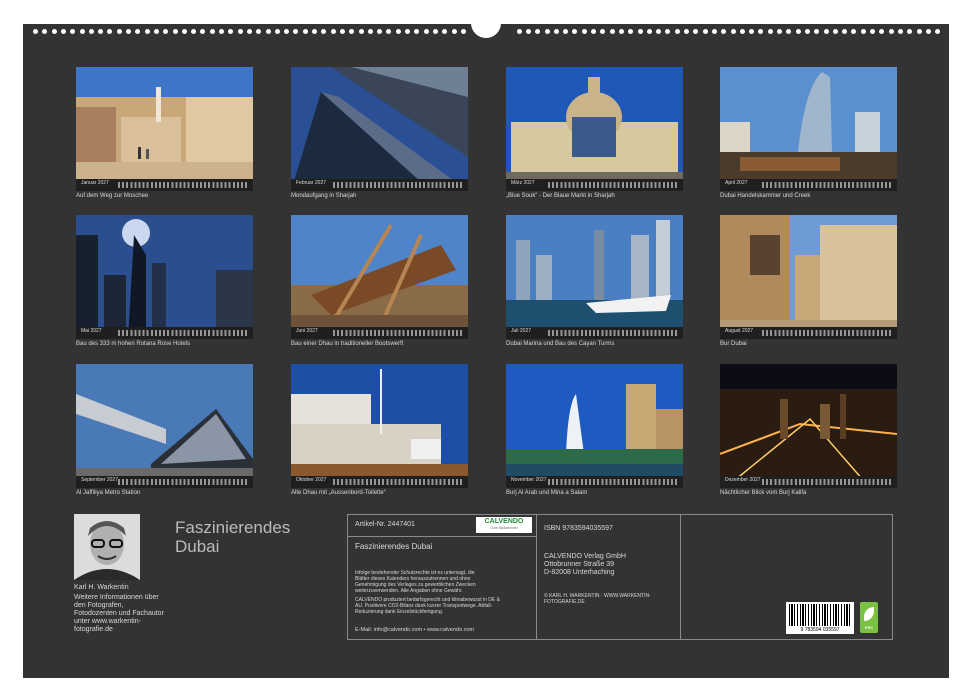 This screenshot has height=700, width=971. Describe the element at coordinates (808, 426) in the screenshot. I see `photo-month-12: Dezember 2027` at that location.